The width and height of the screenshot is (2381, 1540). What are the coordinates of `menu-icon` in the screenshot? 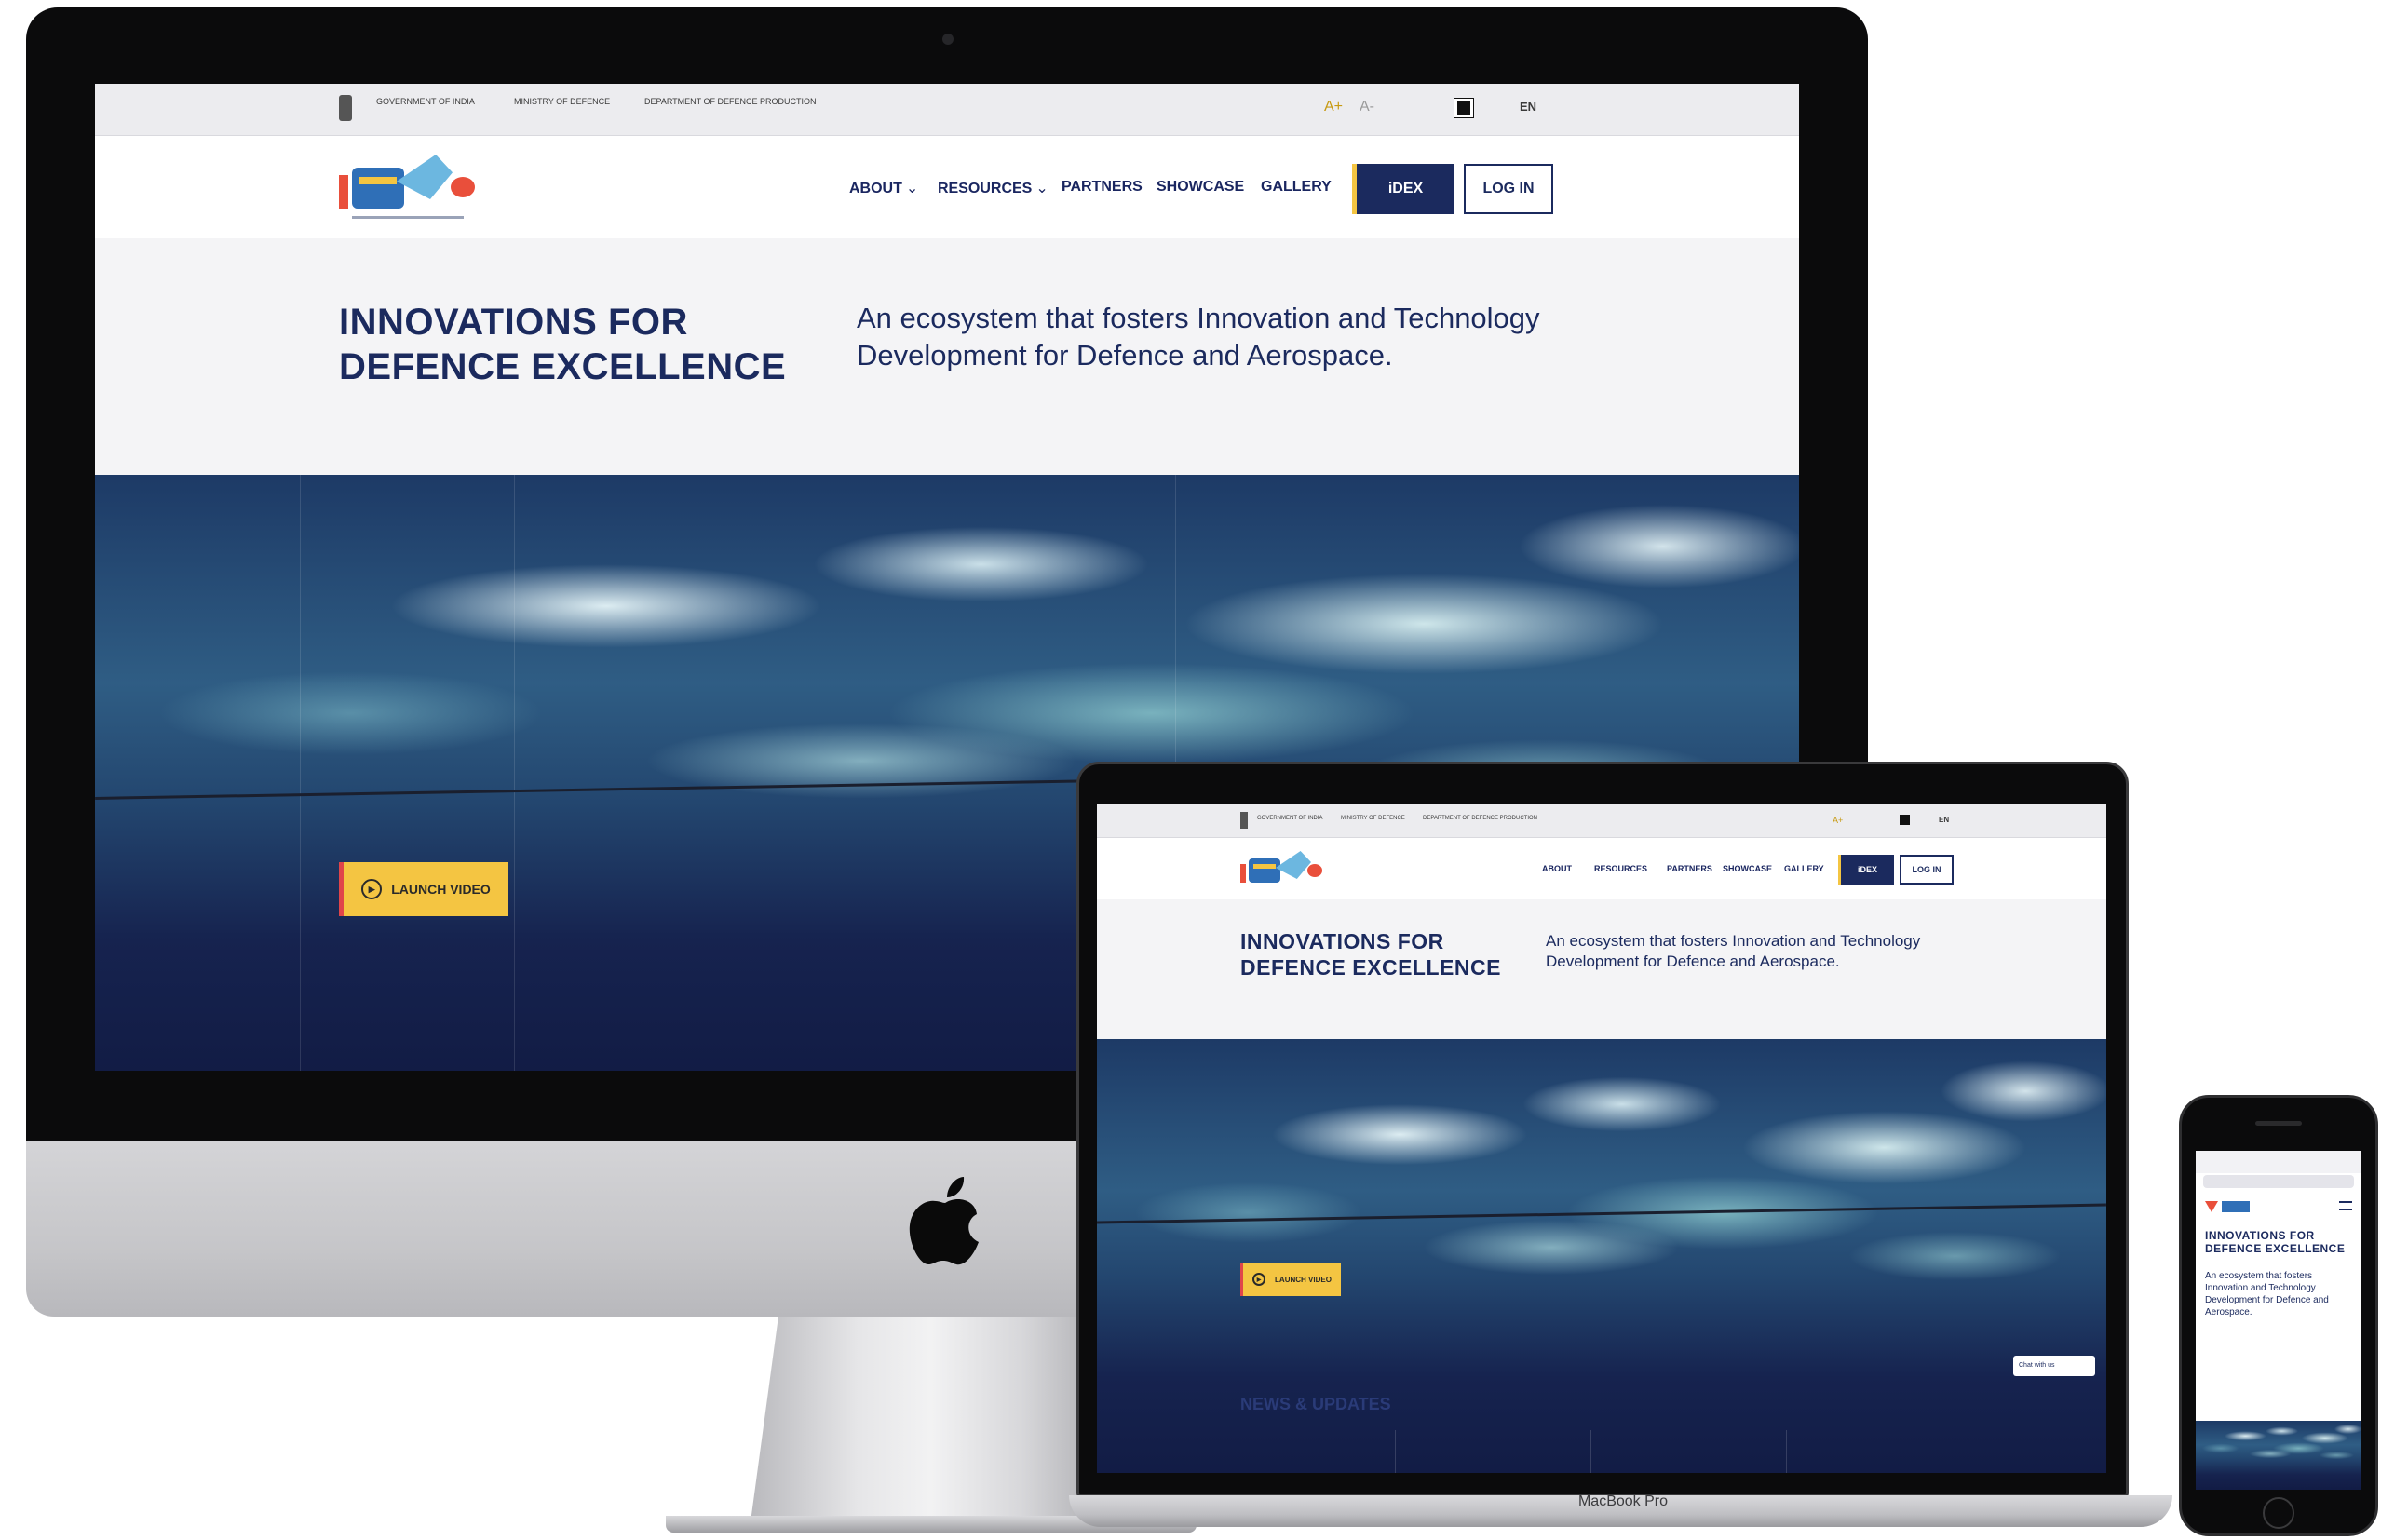 It's located at (2345, 1206).